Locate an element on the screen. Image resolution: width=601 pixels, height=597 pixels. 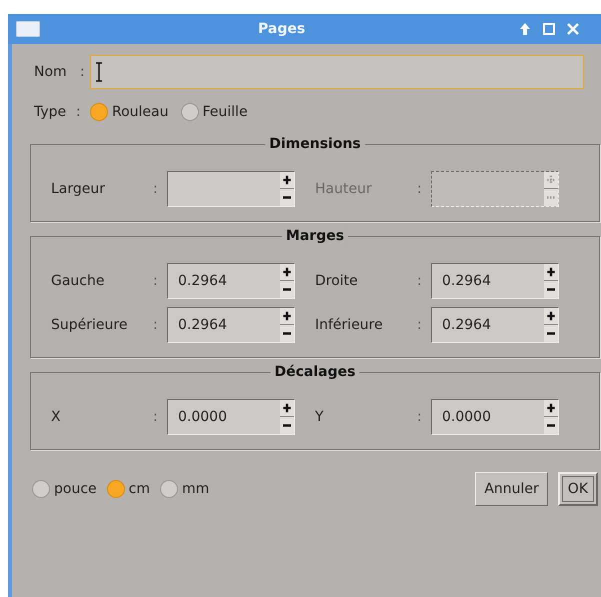
radio-label: Feuille is located at coordinates (225, 112).